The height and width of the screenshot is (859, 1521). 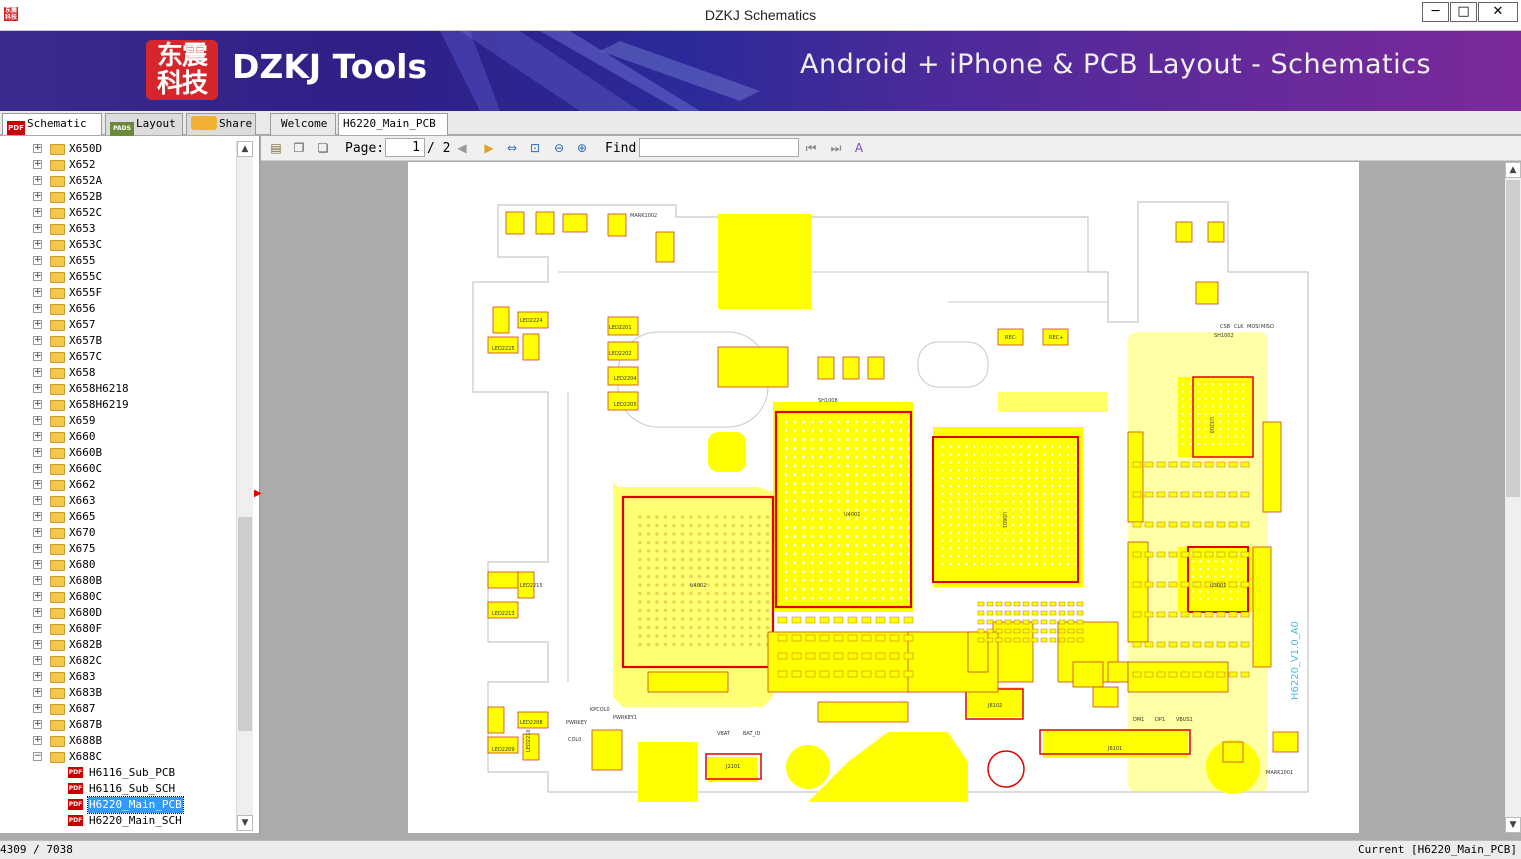 I want to click on page-input: 1, so click(x=405, y=147).